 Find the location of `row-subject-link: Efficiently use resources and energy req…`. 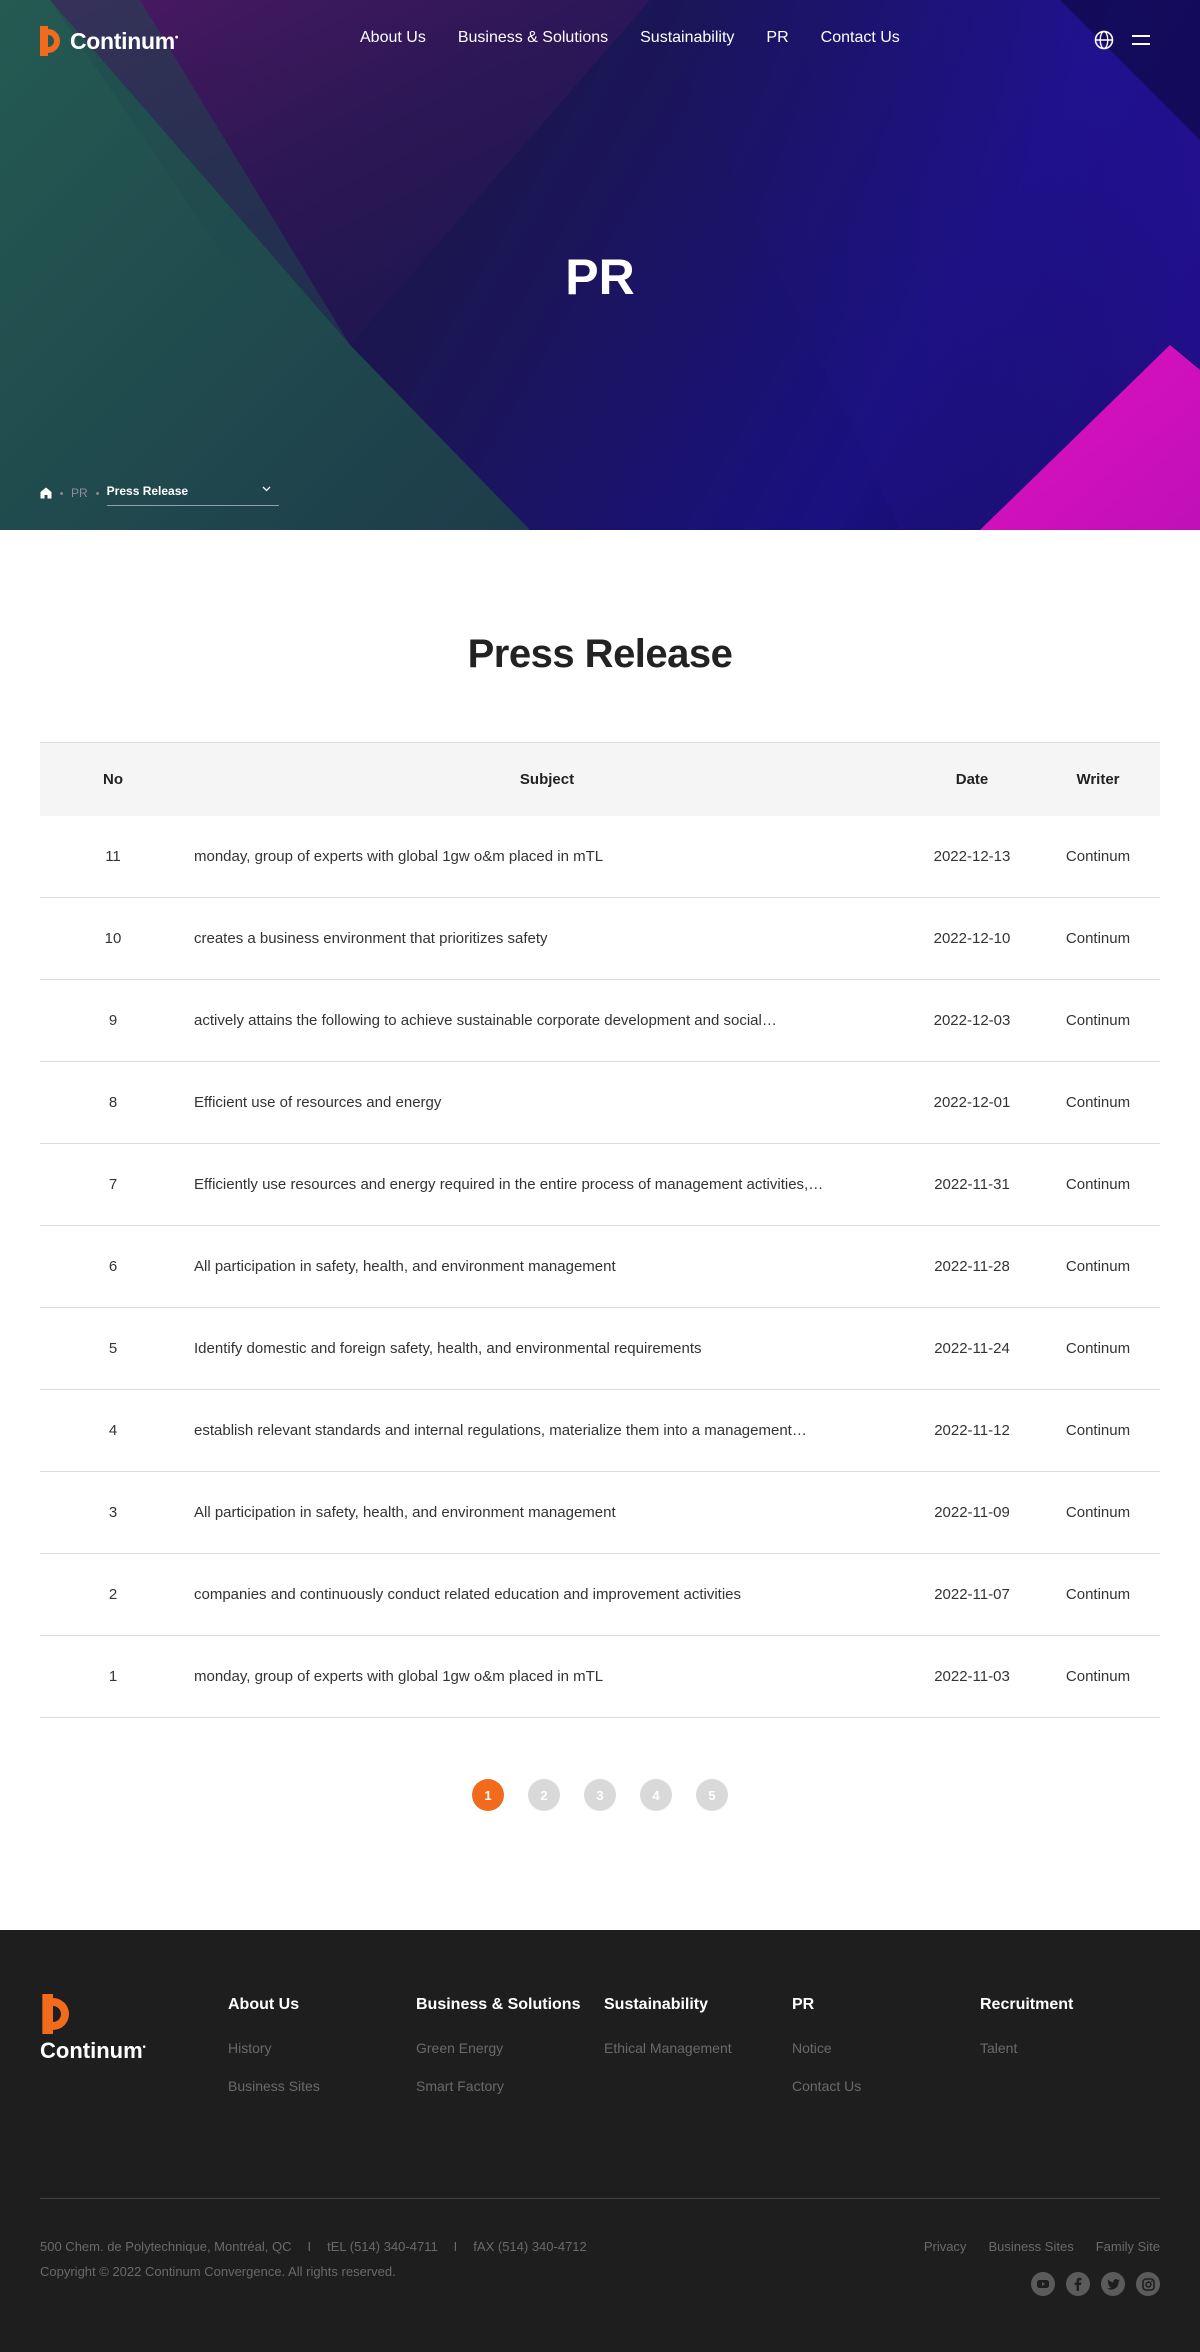

row-subject-link: Efficiently use resources and energy req… is located at coordinates (547, 1184).